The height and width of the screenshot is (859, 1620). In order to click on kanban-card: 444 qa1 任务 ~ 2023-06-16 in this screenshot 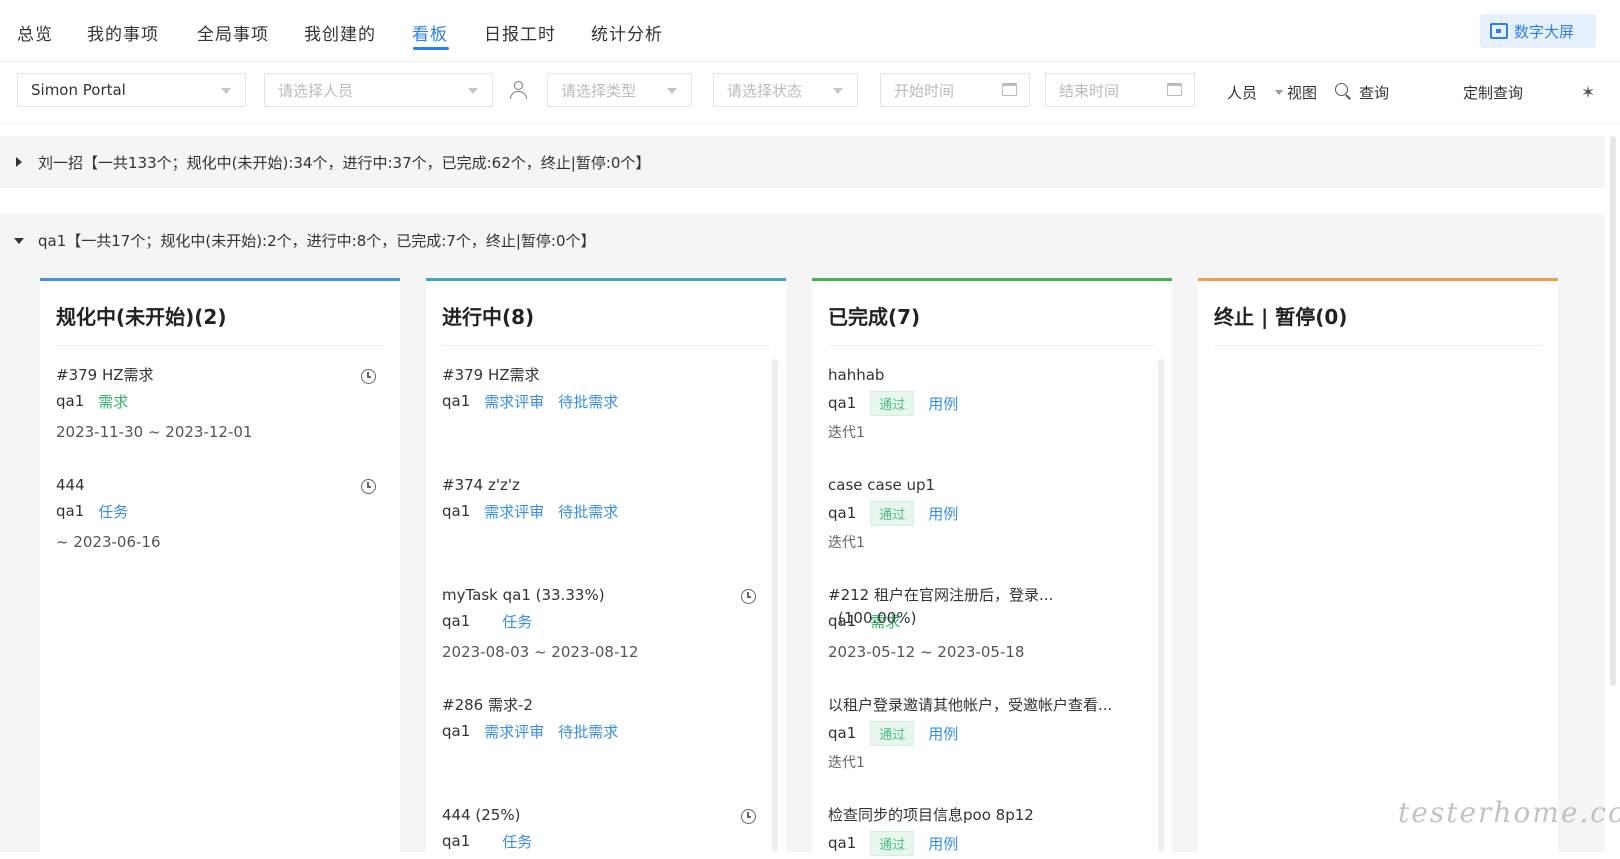, I will do `click(216, 516)`.